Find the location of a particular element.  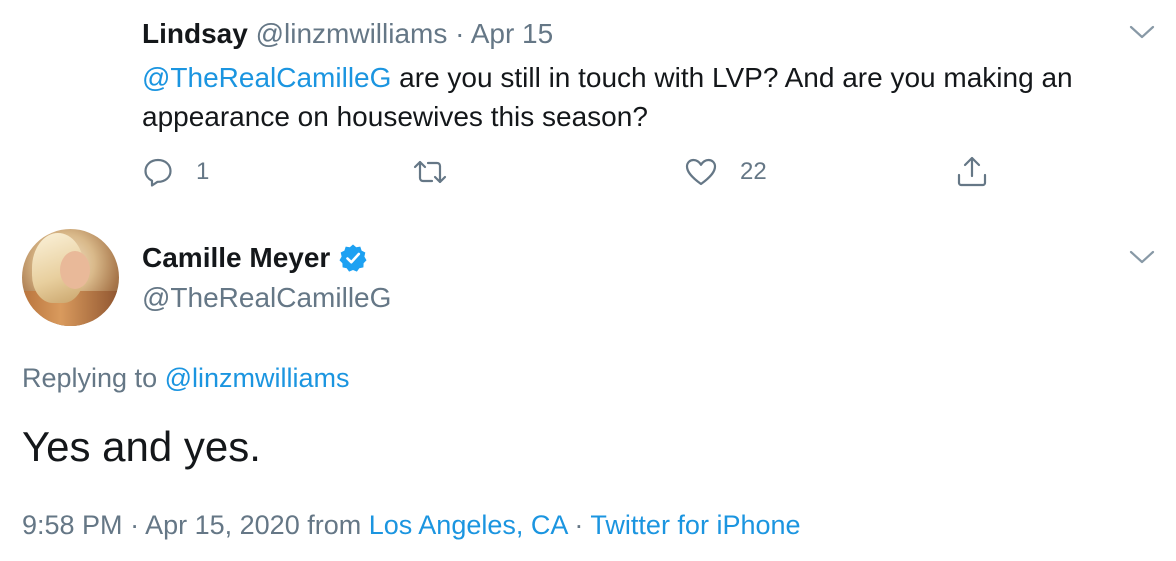

tweet-time: 9:58 PM is located at coordinates (72, 525).